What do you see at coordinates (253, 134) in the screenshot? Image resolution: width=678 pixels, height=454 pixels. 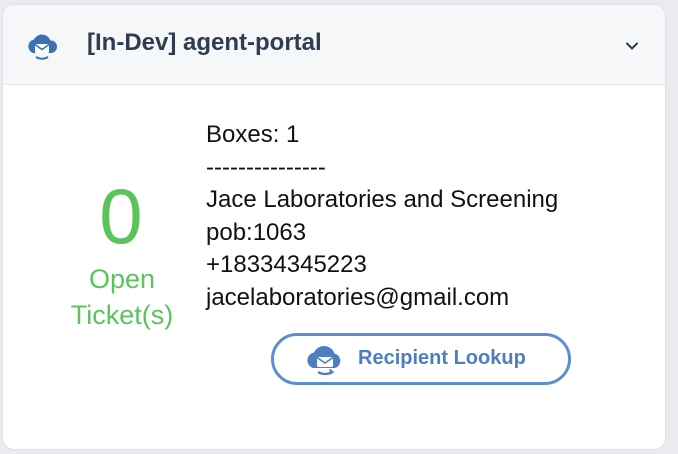 I see `boxes-count: Boxes: 1` at bounding box center [253, 134].